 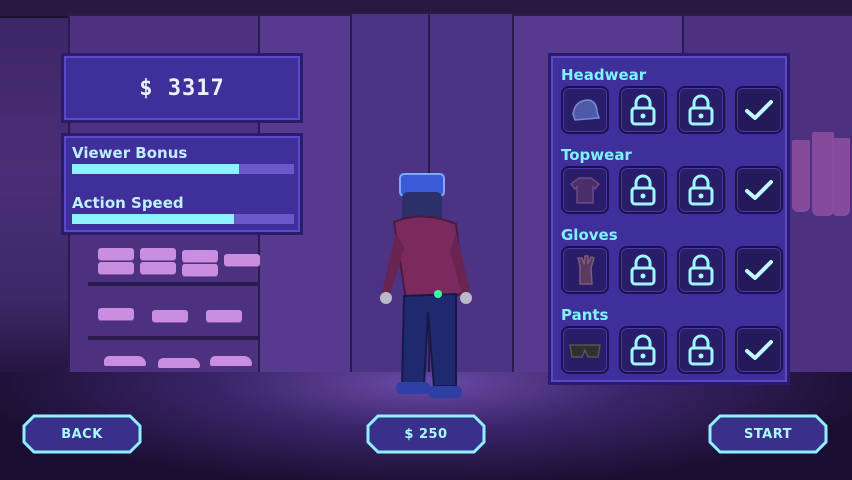 I want to click on stat-label-viewer-bonus: Viewer Bonus, so click(x=130, y=153).